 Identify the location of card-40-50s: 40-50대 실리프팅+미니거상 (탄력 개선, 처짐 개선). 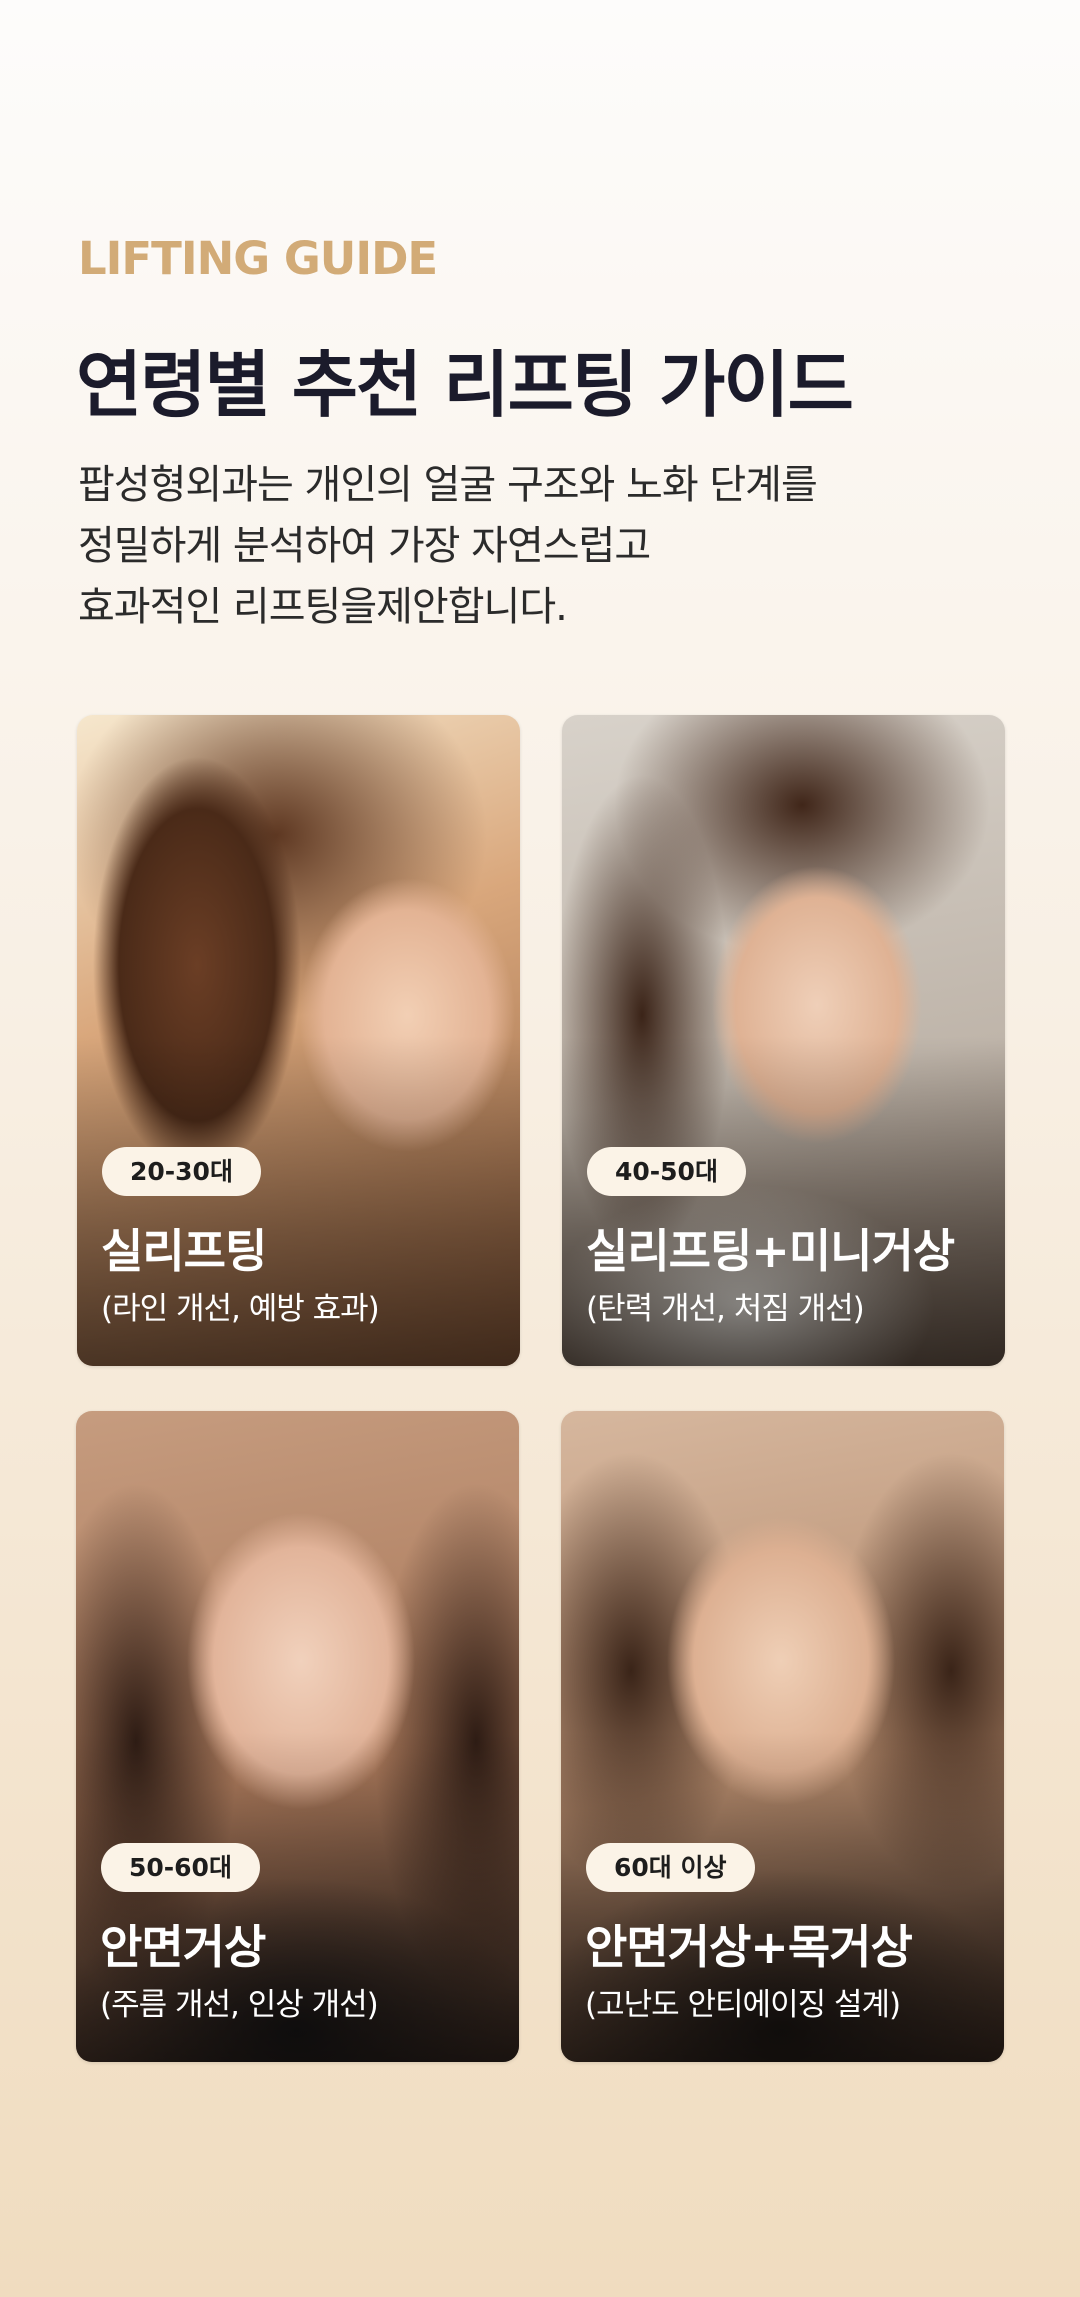
(783, 1040).